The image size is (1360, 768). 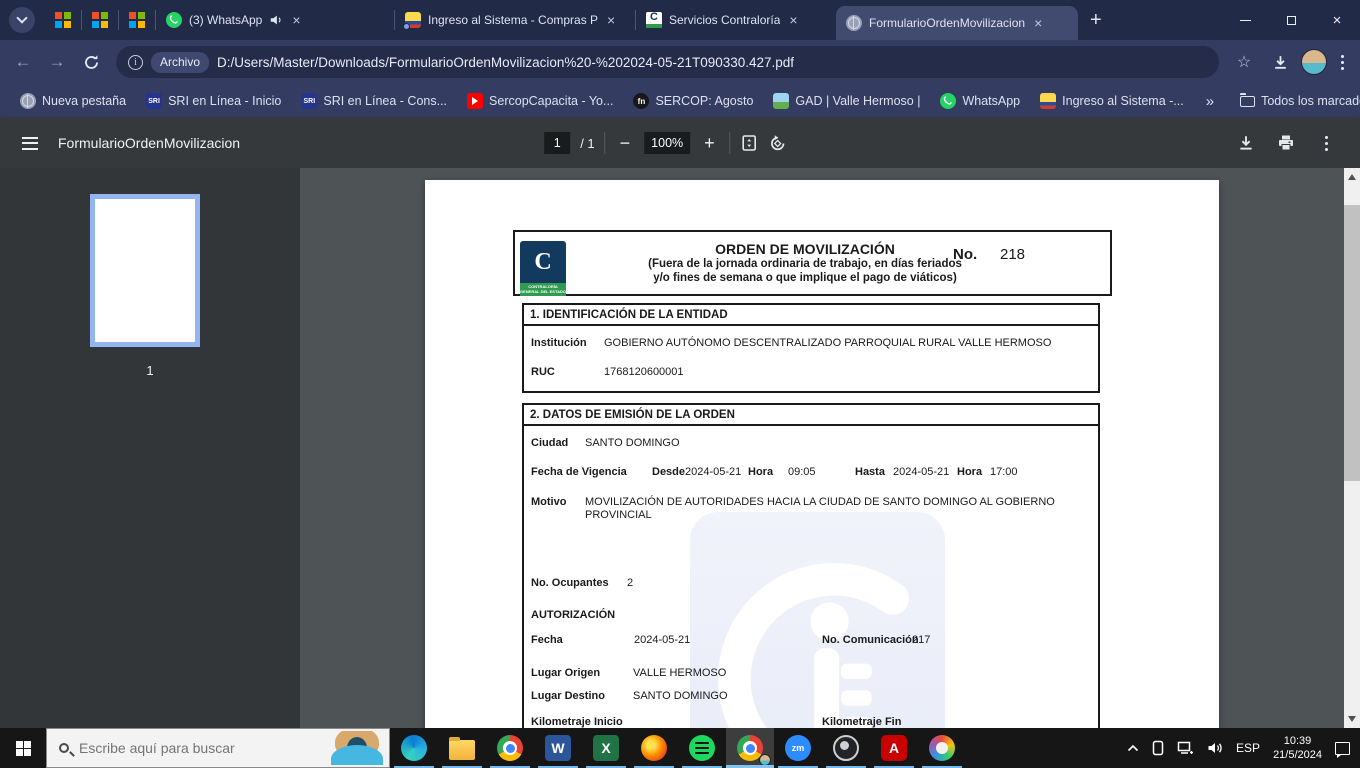 I want to click on fit-to-page-button, so click(x=749, y=143).